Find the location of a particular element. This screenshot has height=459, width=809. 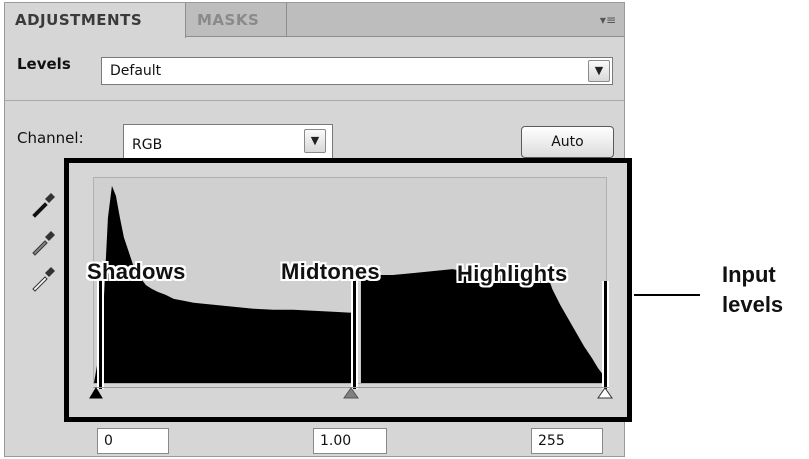

shadows-marker is located at coordinates (100, 335).